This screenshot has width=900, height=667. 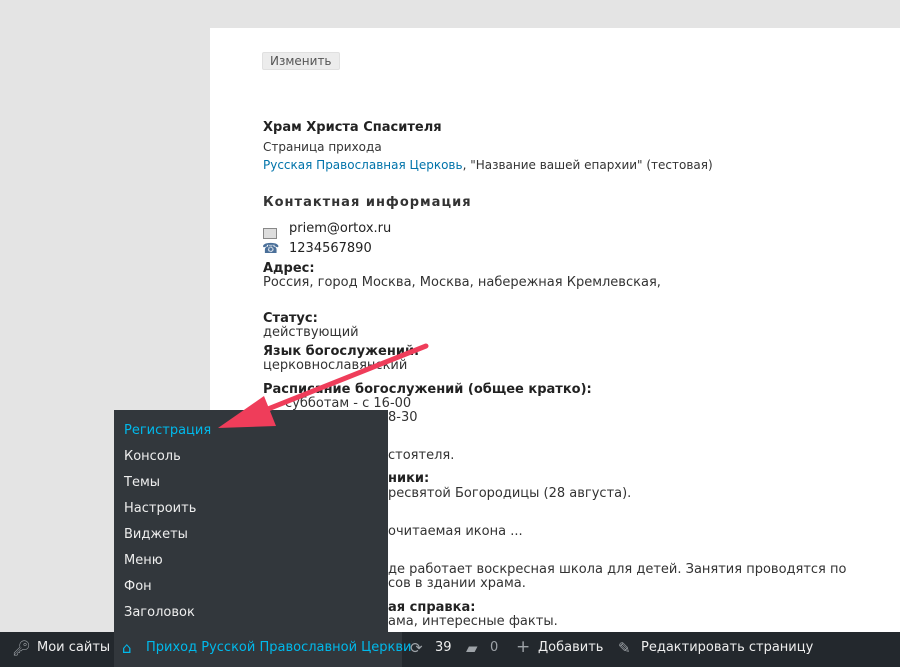 I want to click on menu-item-widgets: Виджеты, so click(x=156, y=534).